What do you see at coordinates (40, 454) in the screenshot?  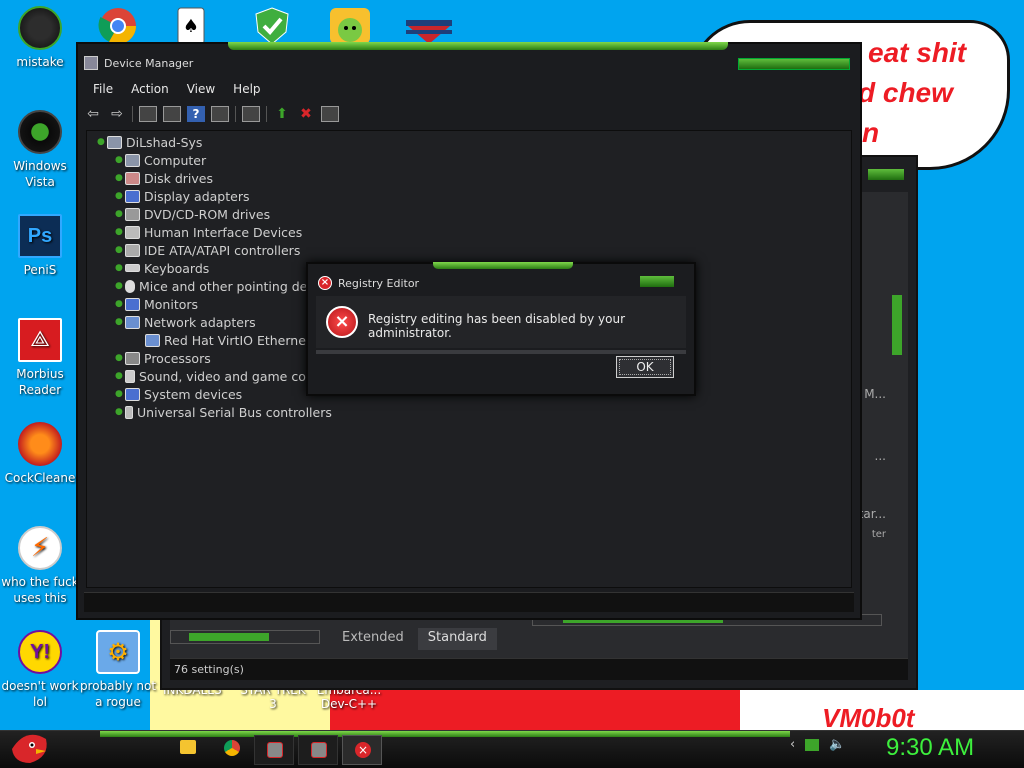 I see `desktop-icon-cockcleane: CockCleane` at bounding box center [40, 454].